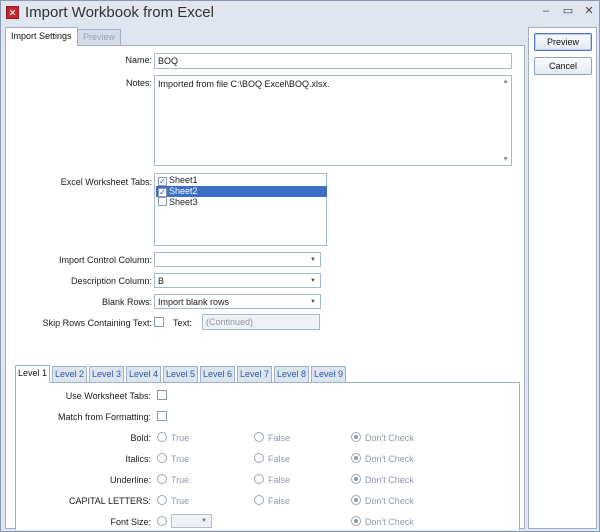 Image resolution: width=600 pixels, height=532 pixels. I want to click on bold-dont-check-label: Don't Check, so click(389, 438).